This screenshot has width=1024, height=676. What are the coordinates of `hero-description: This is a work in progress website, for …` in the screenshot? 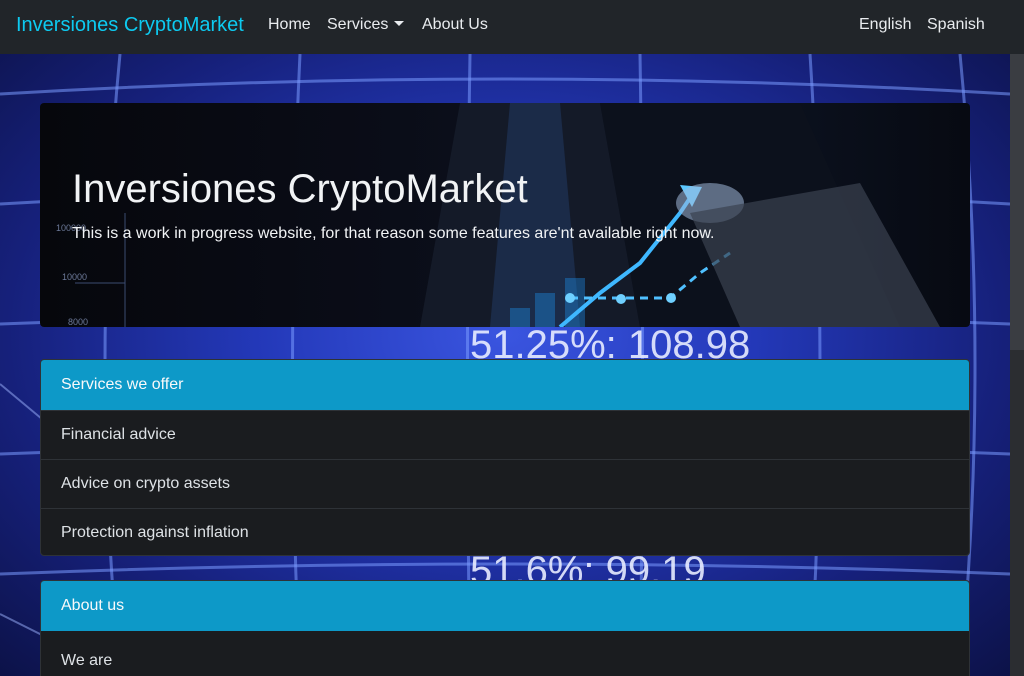 It's located at (393, 233).